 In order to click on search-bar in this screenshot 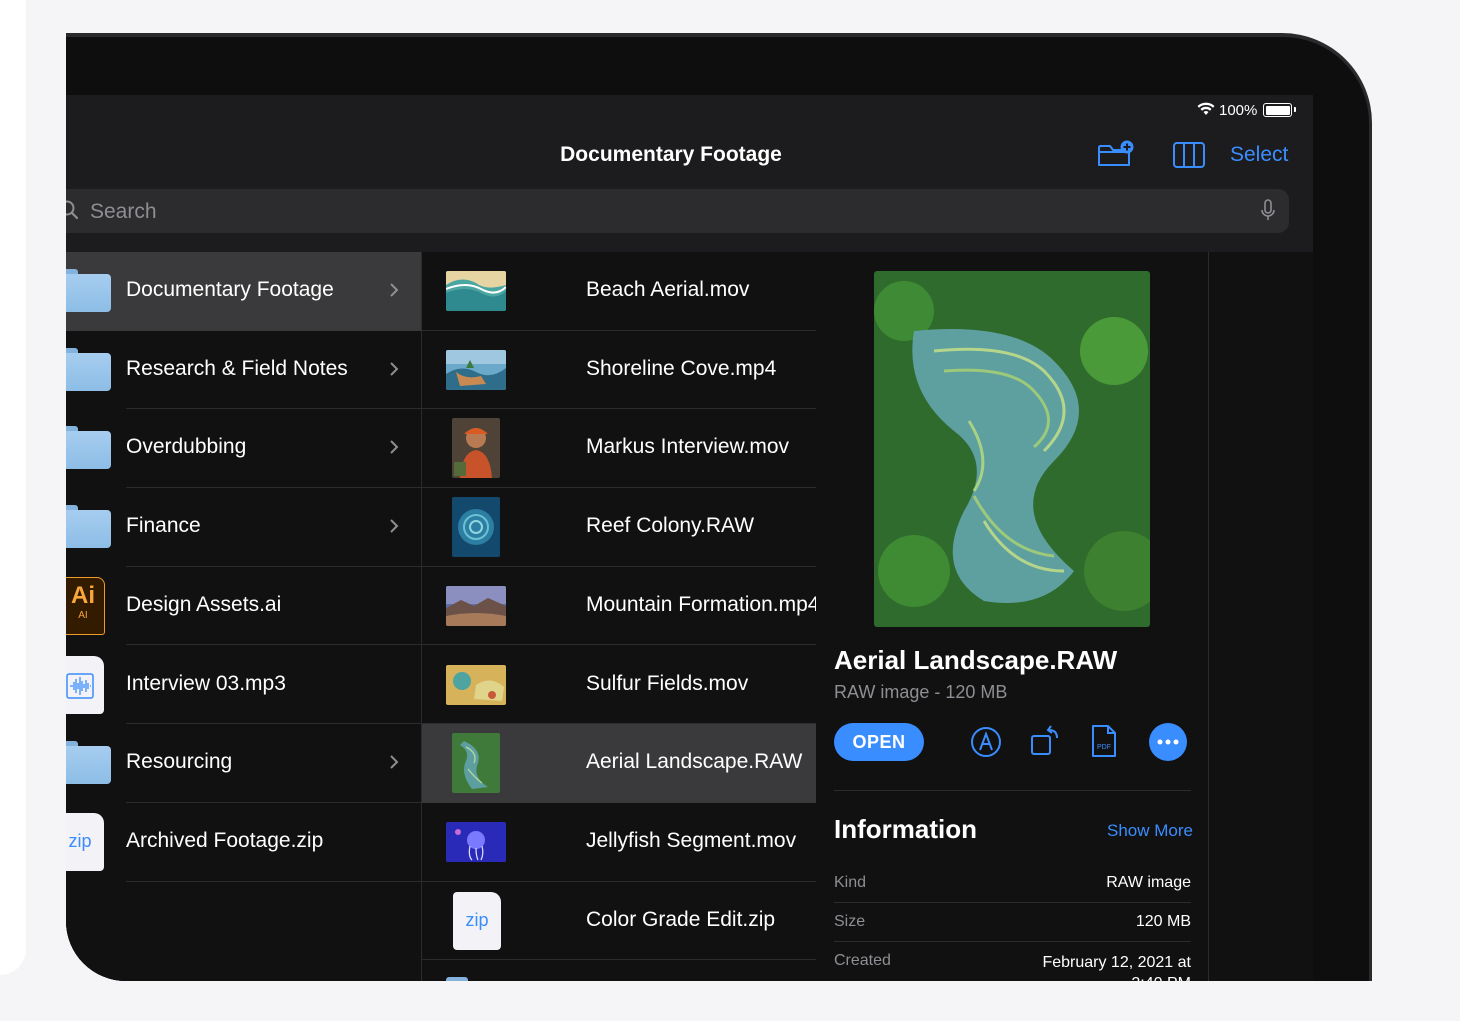, I will do `click(677, 211)`.